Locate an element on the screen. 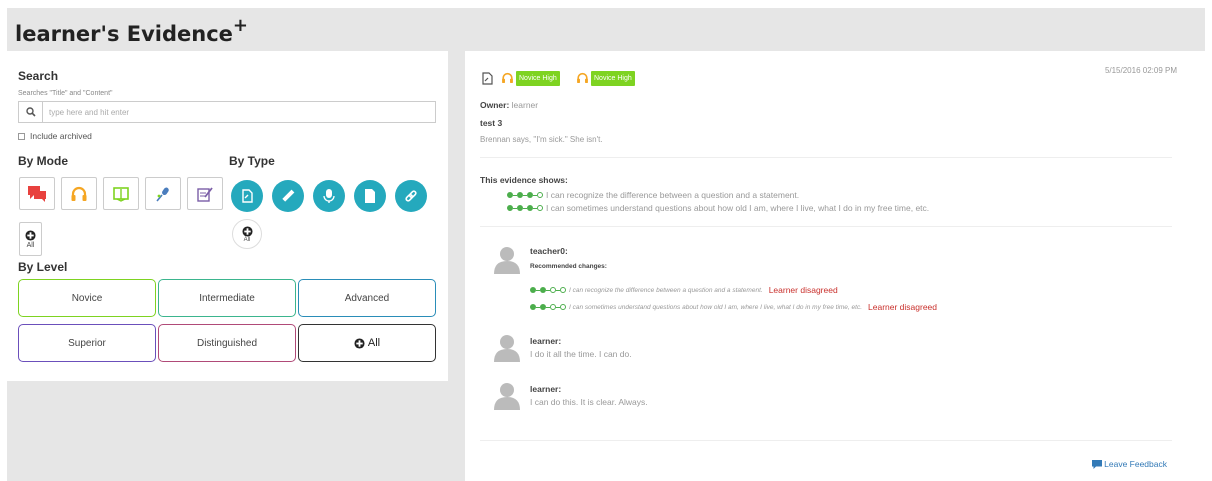 The width and height of the screenshot is (1212, 481). mode-all-label: All is located at coordinates (30, 245).